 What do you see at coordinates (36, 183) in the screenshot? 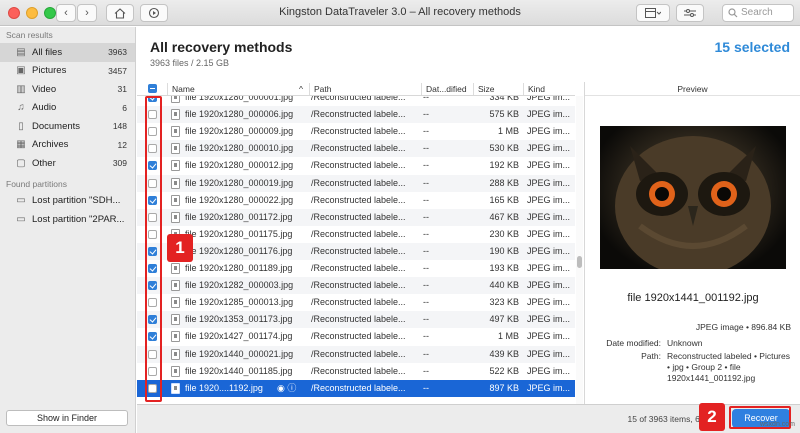
I see `found-partitions-header: Found partitions` at bounding box center [36, 183].